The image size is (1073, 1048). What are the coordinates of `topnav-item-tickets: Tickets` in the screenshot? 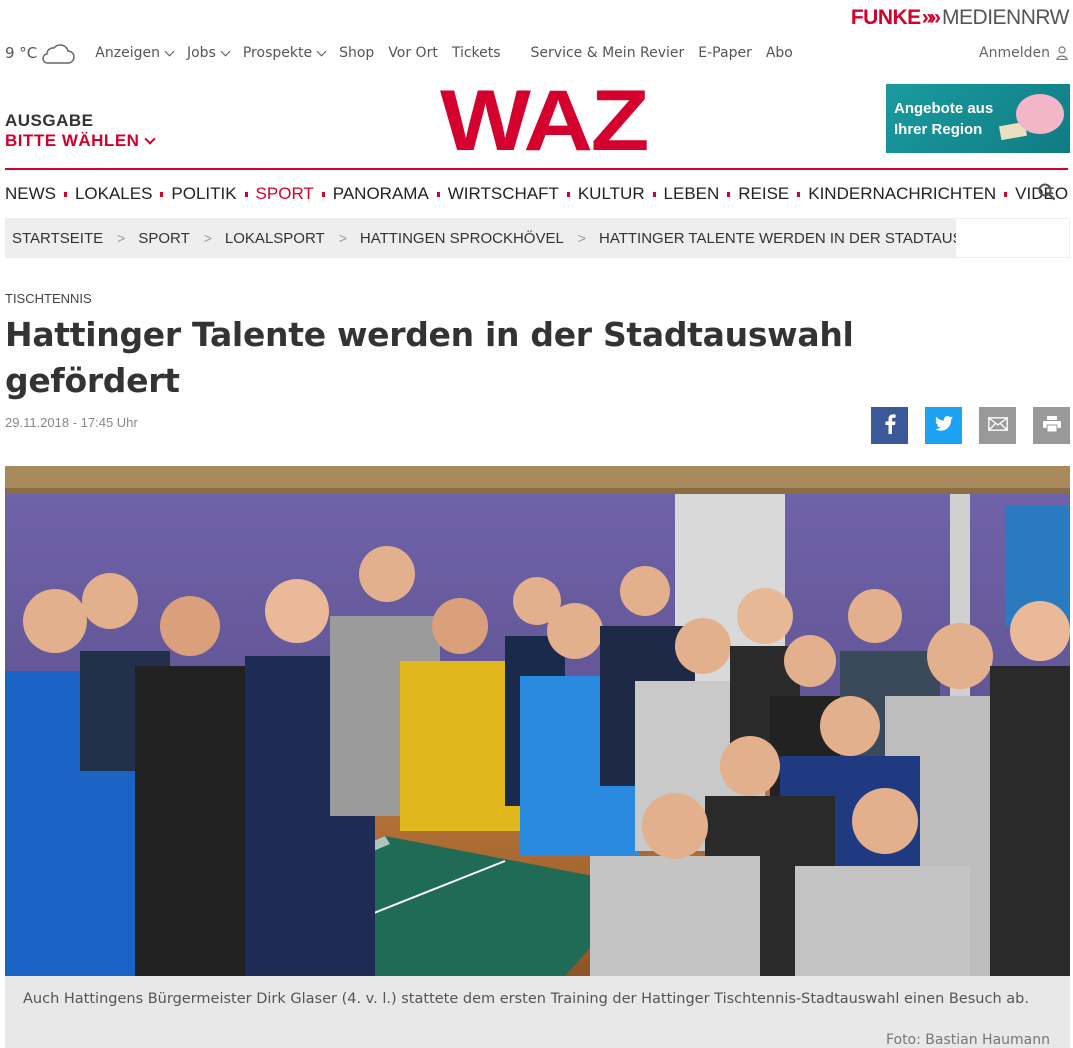 It's located at (476, 53).